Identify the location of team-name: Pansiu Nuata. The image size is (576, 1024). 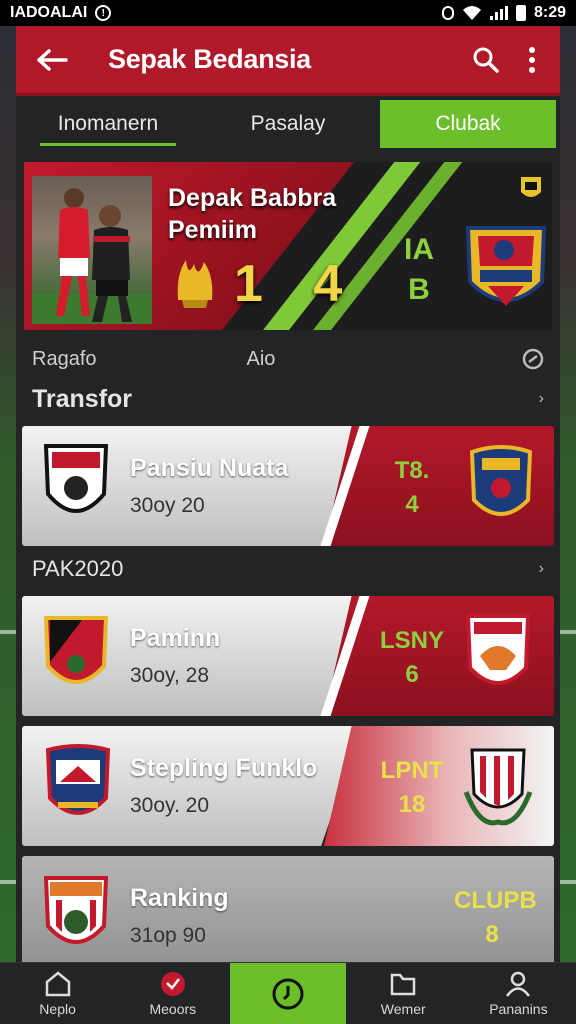
(209, 468).